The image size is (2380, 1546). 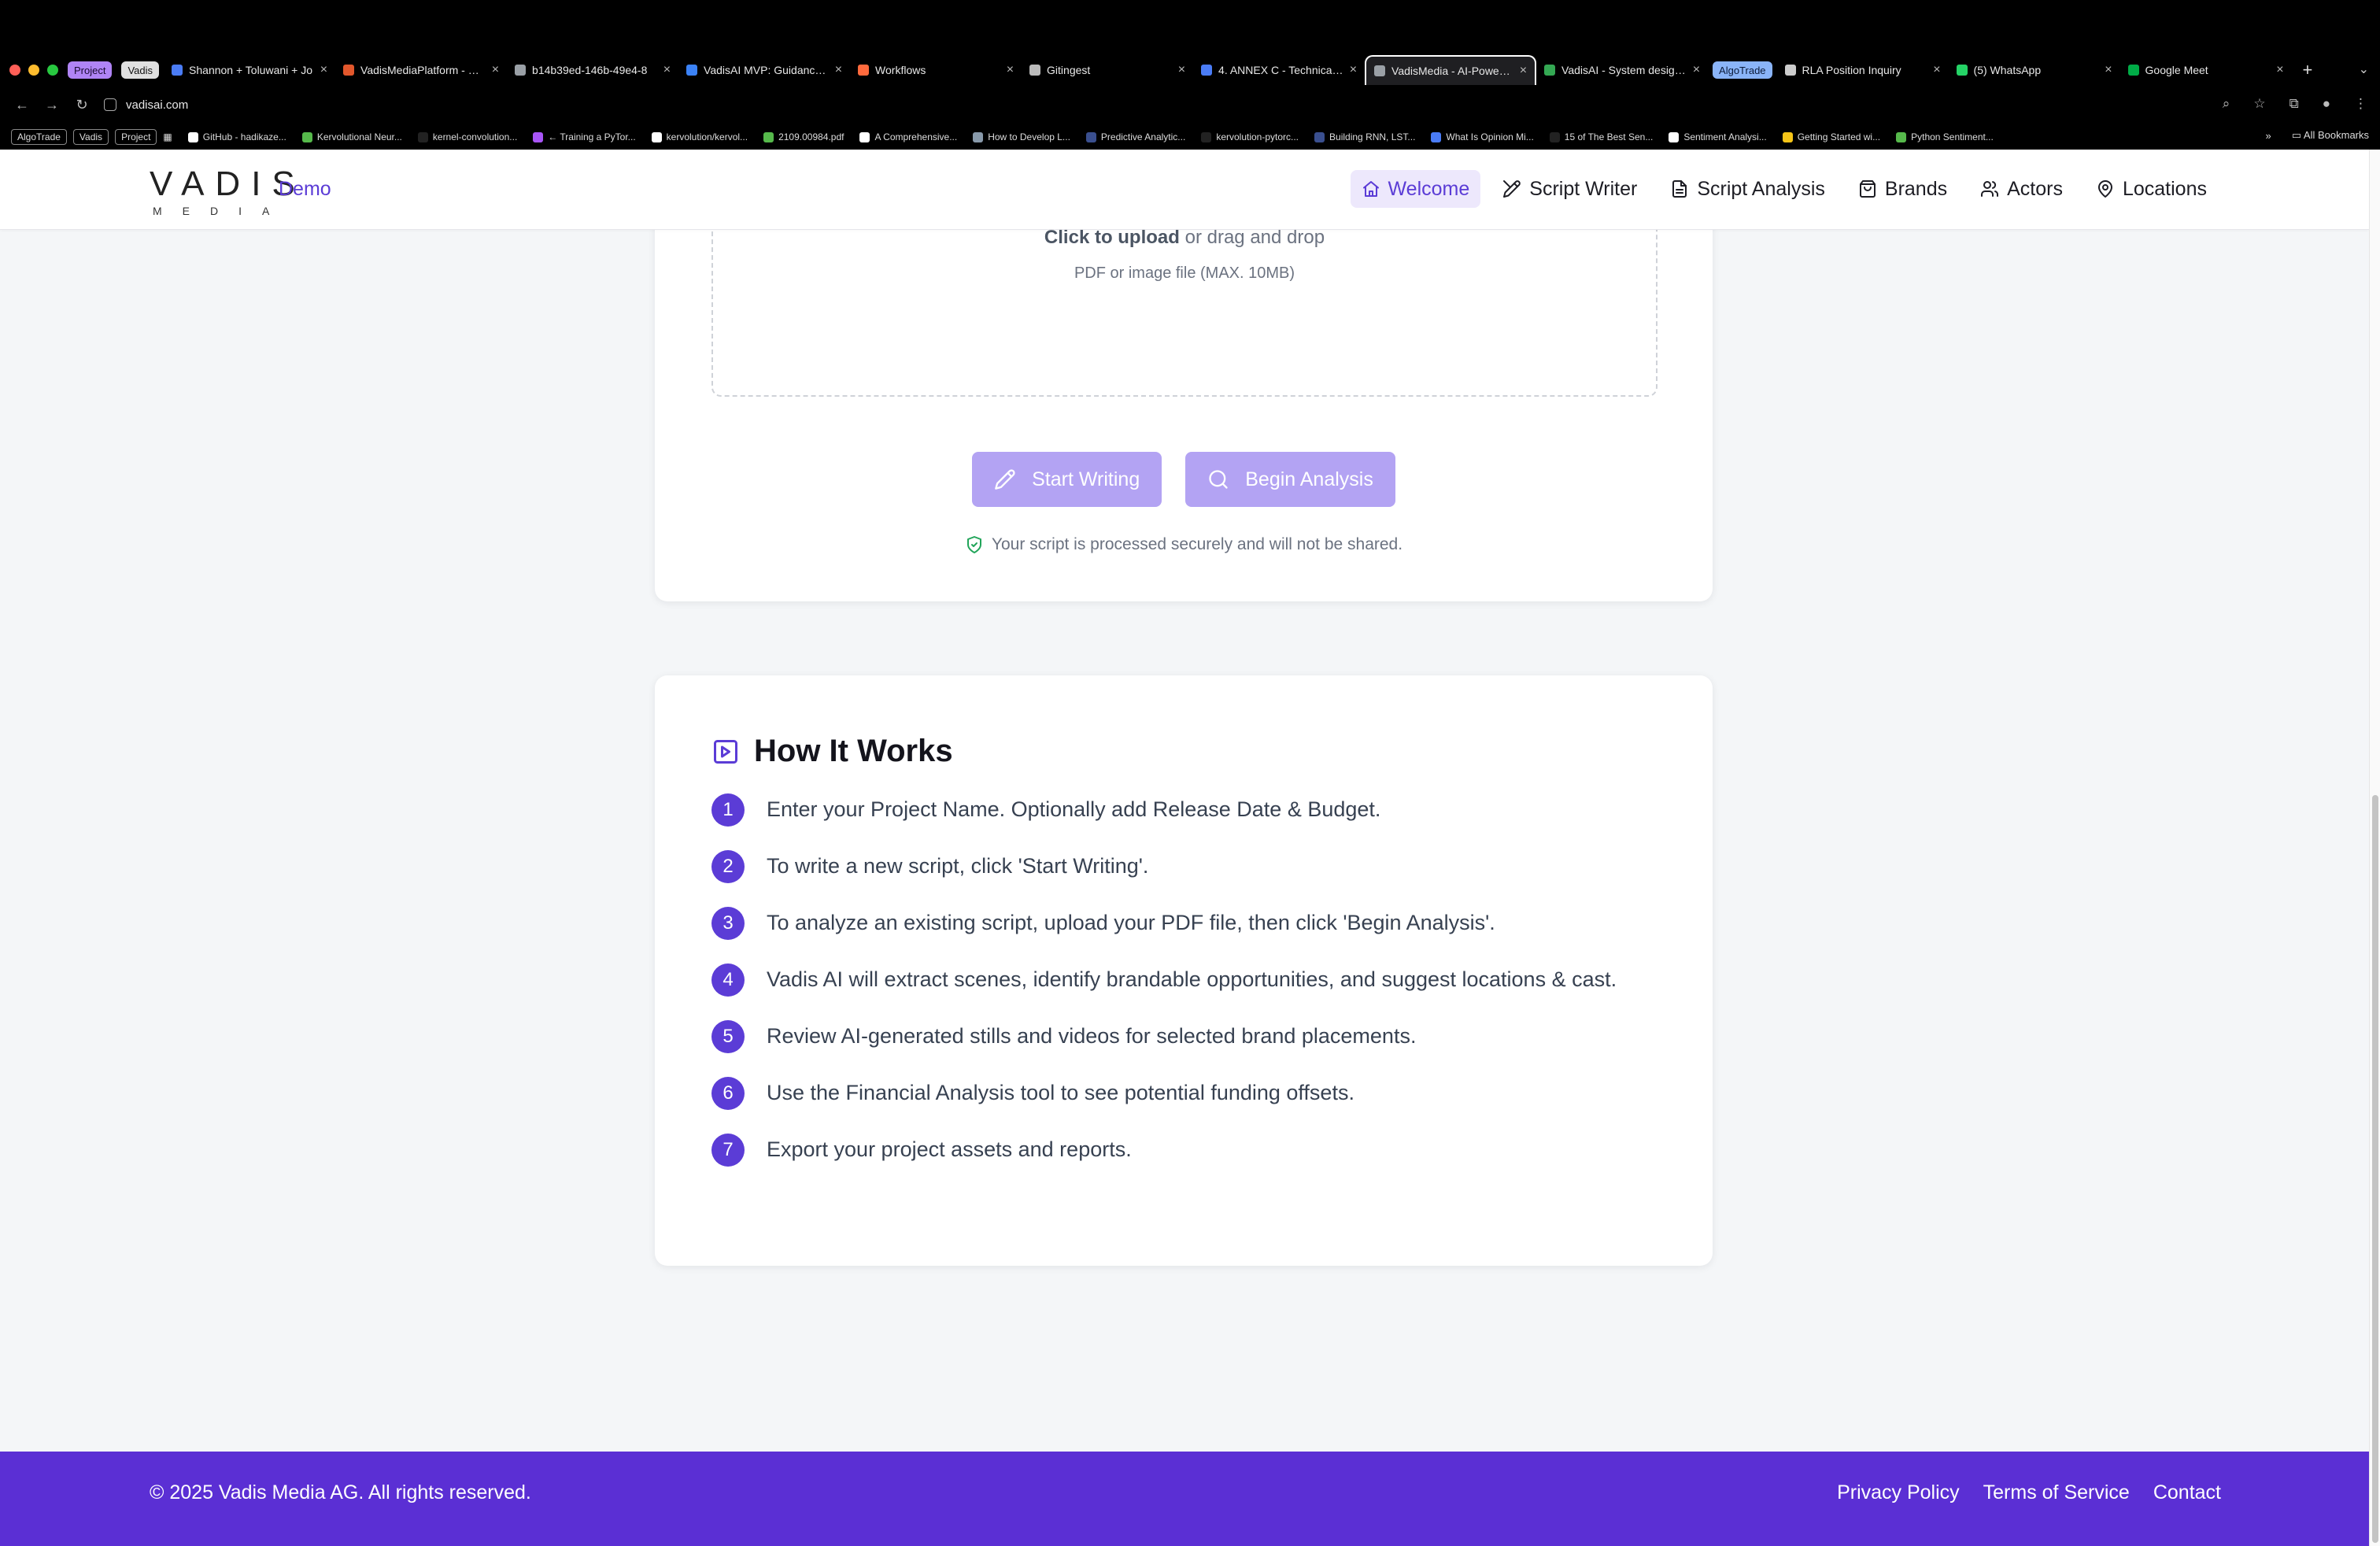 I want to click on bookmark-group-chip: Vadis, so click(x=90, y=137).